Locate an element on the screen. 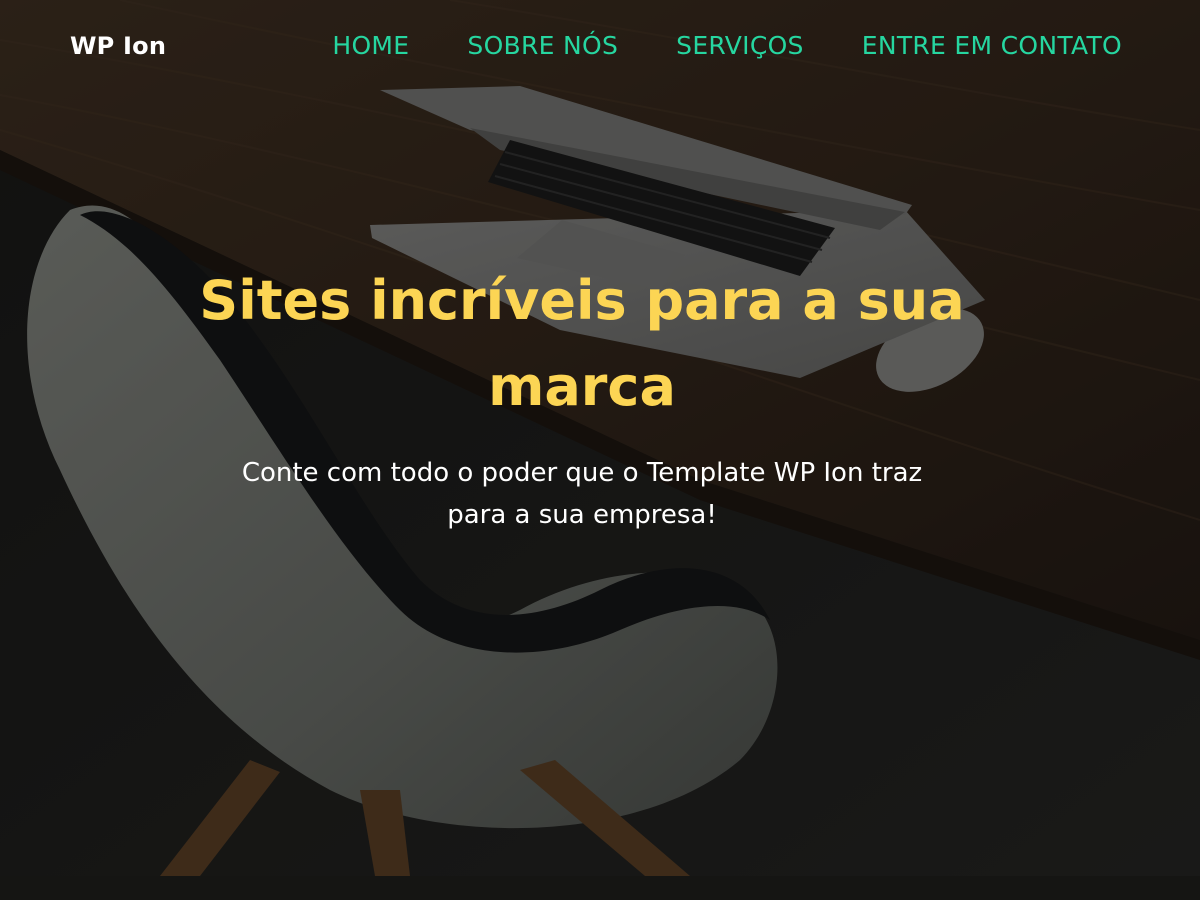 The width and height of the screenshot is (1200, 900). nav-item-contact: ENTRE EM CONTATO is located at coordinates (992, 45).